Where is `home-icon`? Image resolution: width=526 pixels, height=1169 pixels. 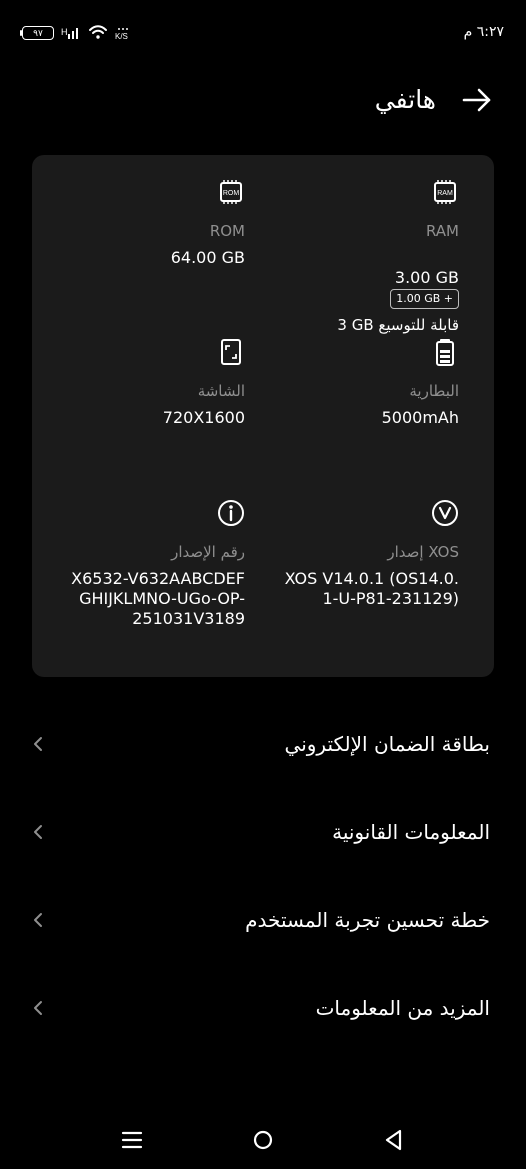
home-icon is located at coordinates (263, 1140).